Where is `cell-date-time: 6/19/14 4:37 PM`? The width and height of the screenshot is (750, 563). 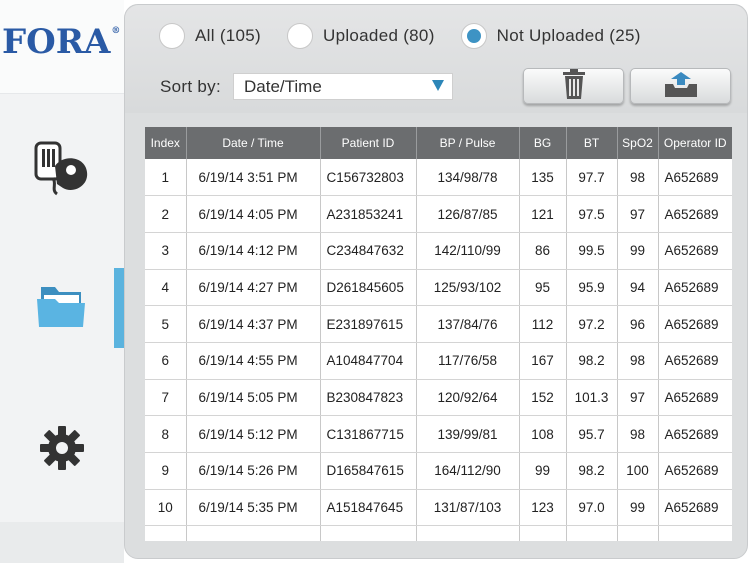
cell-date-time: 6/19/14 4:37 PM is located at coordinates (253, 324).